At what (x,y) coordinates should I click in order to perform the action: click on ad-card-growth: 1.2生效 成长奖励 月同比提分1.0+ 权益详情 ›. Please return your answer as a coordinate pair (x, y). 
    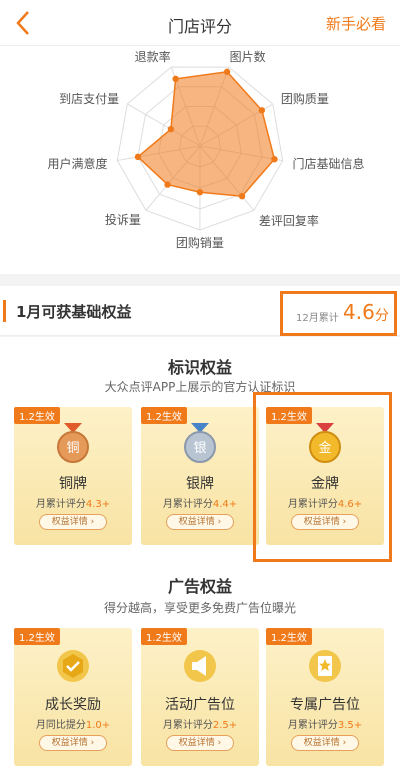
    Looking at the image, I should click on (73, 697).